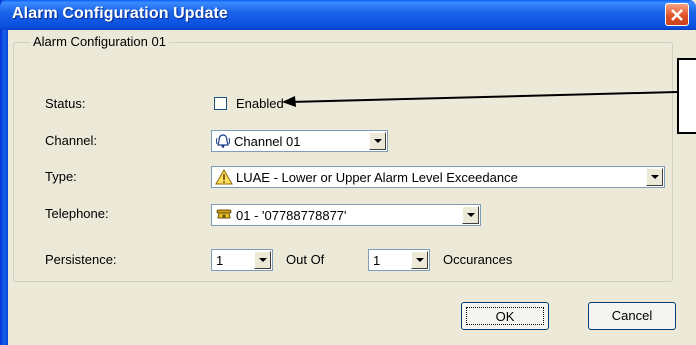 This screenshot has width=696, height=345. Describe the element at coordinates (654, 177) in the screenshot. I see `type-dropdown-button` at that location.